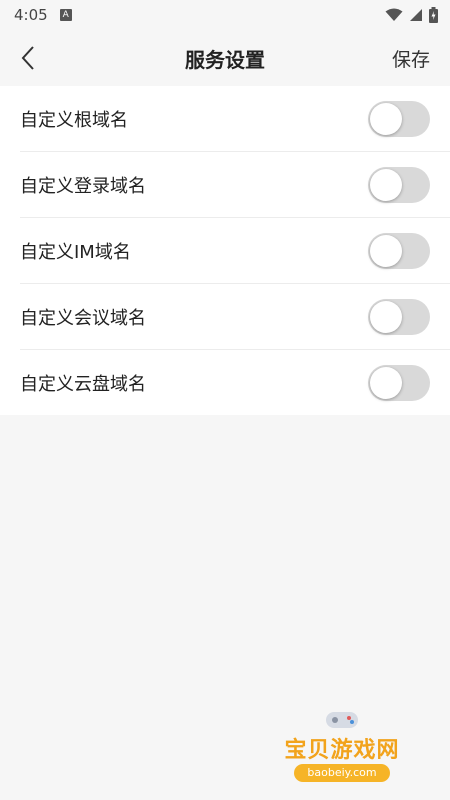 The image size is (450, 800). Describe the element at coordinates (235, 382) in the screenshot. I see `setting-row-cloud-disk-domain: 自定义云盘域名` at that location.